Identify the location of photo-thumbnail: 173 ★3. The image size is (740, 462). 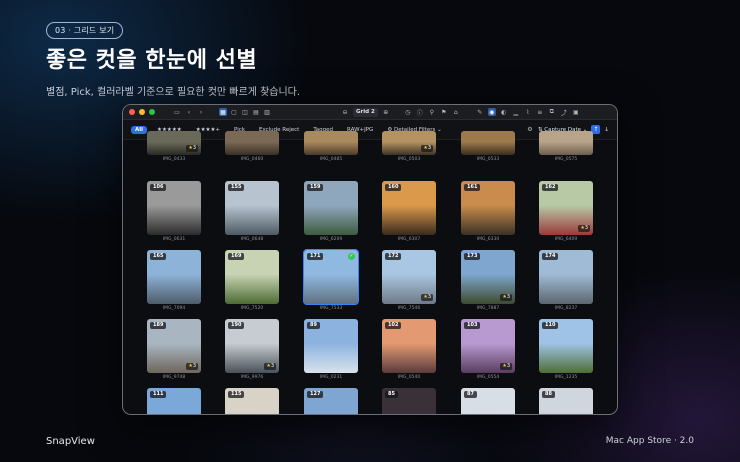
(488, 277).